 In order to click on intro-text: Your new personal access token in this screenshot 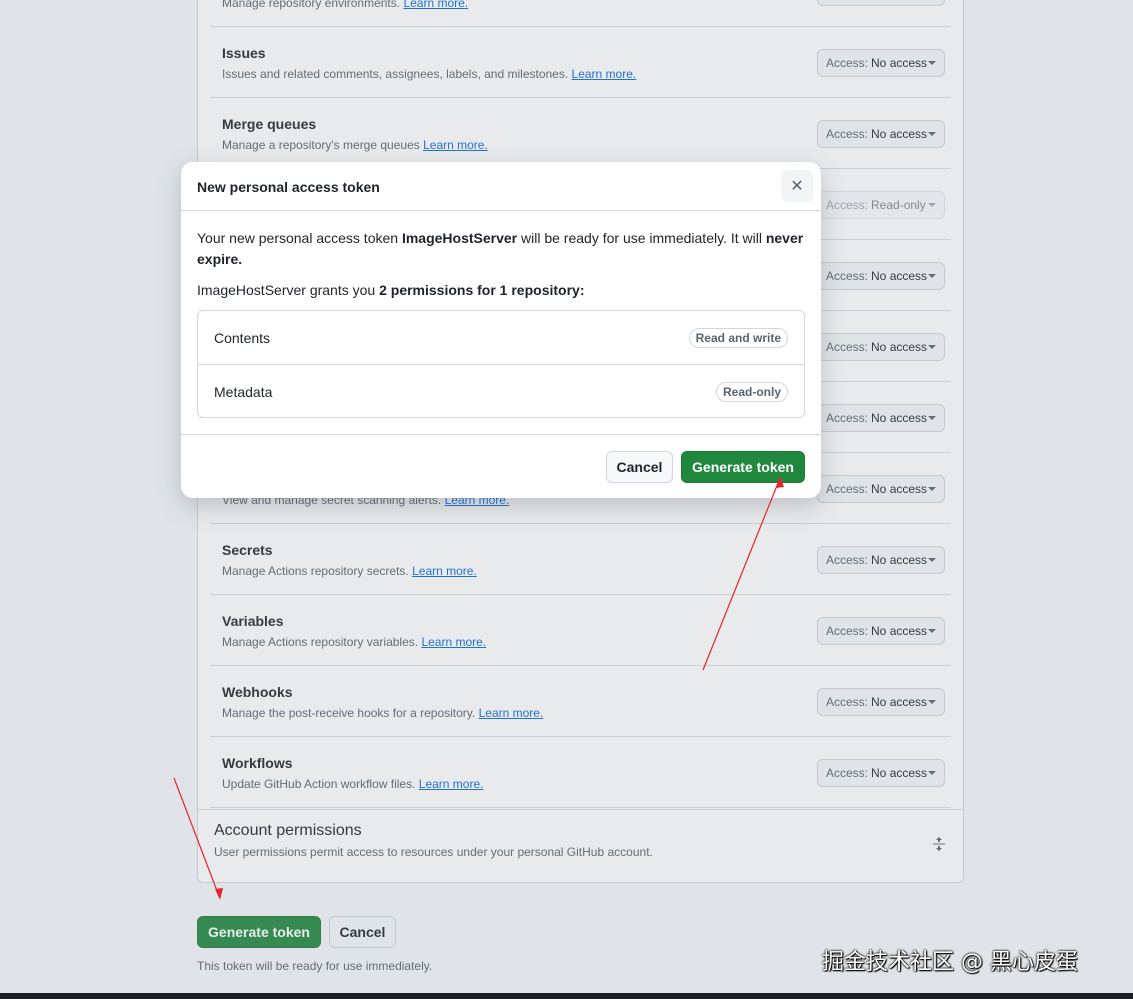, I will do `click(299, 238)`.